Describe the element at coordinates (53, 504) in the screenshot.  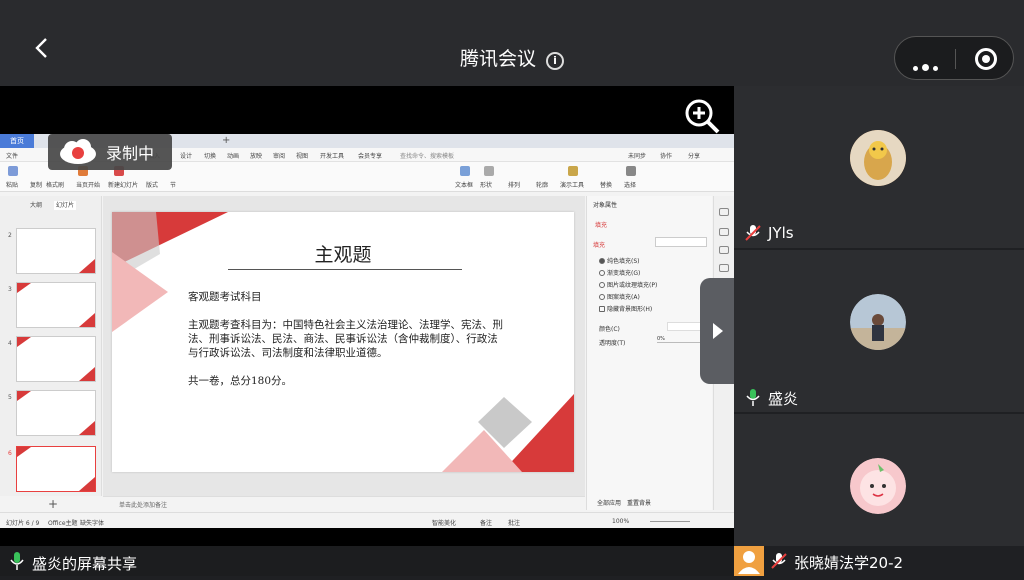
I see `add-slide-icon: +` at that location.